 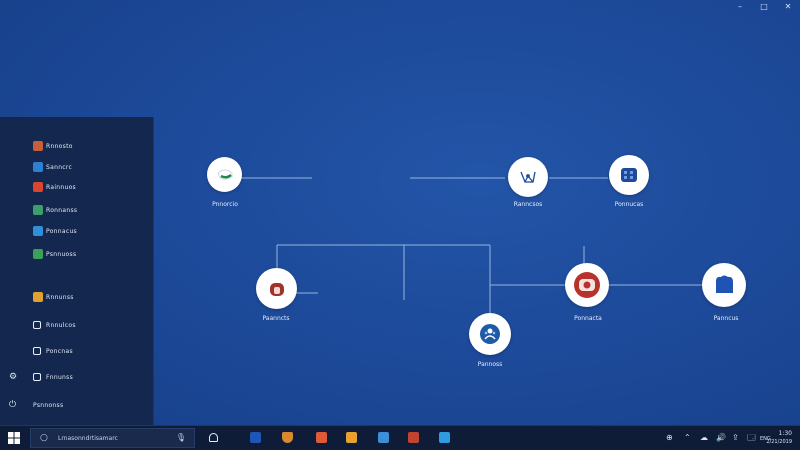 I want to click on power-icon: ⏻, so click(x=13, y=405).